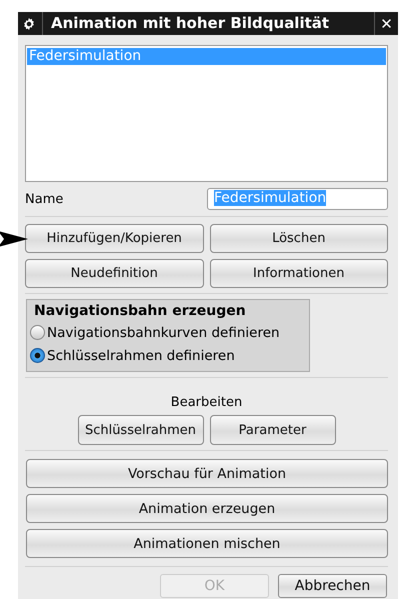 The height and width of the screenshot is (599, 400). Describe the element at coordinates (207, 473) in the screenshot. I see `wide-button: Vorschau für Animation` at that location.